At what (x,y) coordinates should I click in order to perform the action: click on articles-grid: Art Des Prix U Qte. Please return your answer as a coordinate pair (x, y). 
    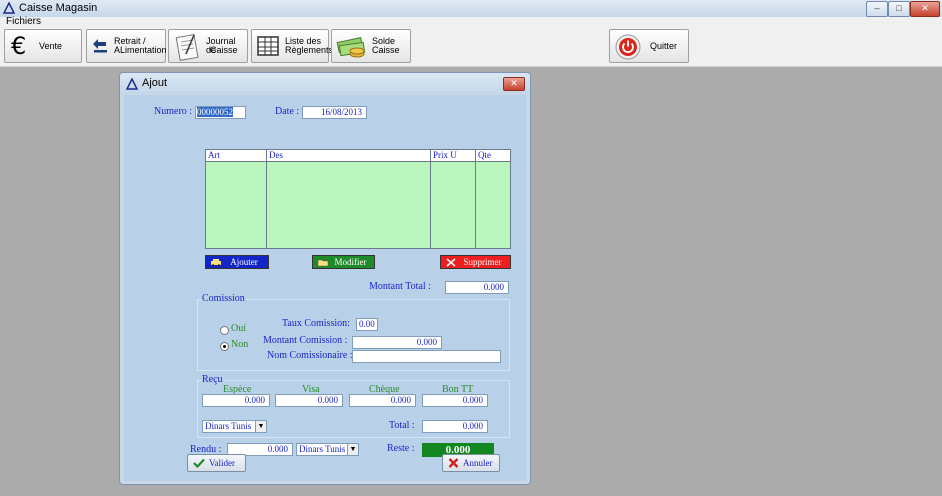
    Looking at the image, I should click on (358, 199).